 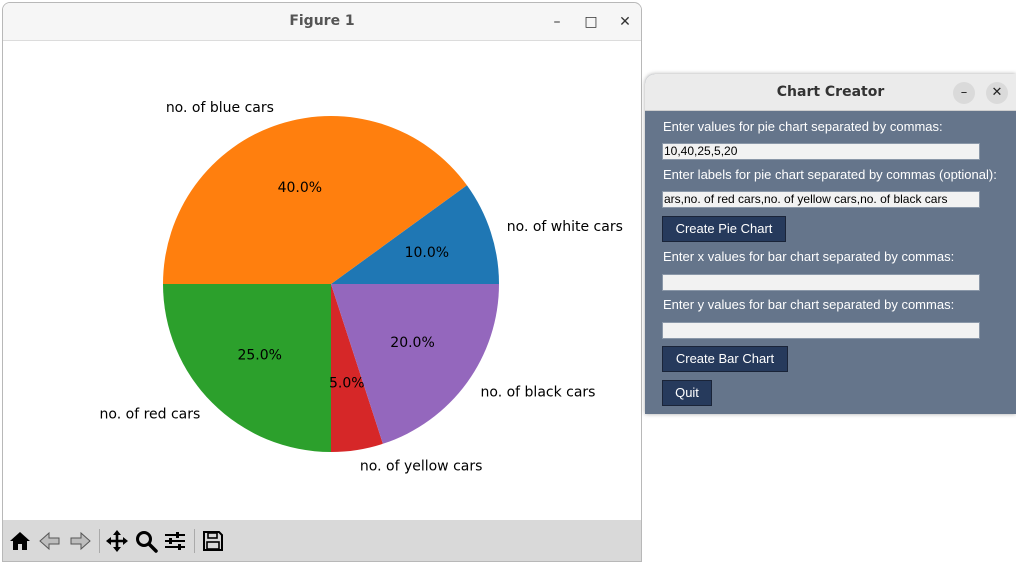 What do you see at coordinates (20, 541) in the screenshot?
I see `home-icon` at bounding box center [20, 541].